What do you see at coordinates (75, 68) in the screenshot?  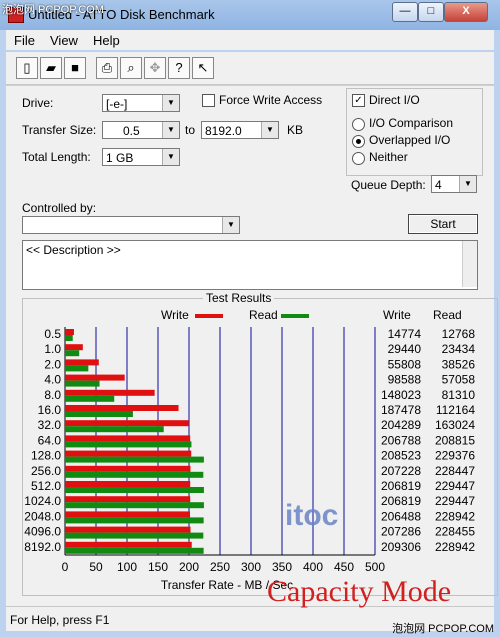 I see `save-icon: ■` at bounding box center [75, 68].